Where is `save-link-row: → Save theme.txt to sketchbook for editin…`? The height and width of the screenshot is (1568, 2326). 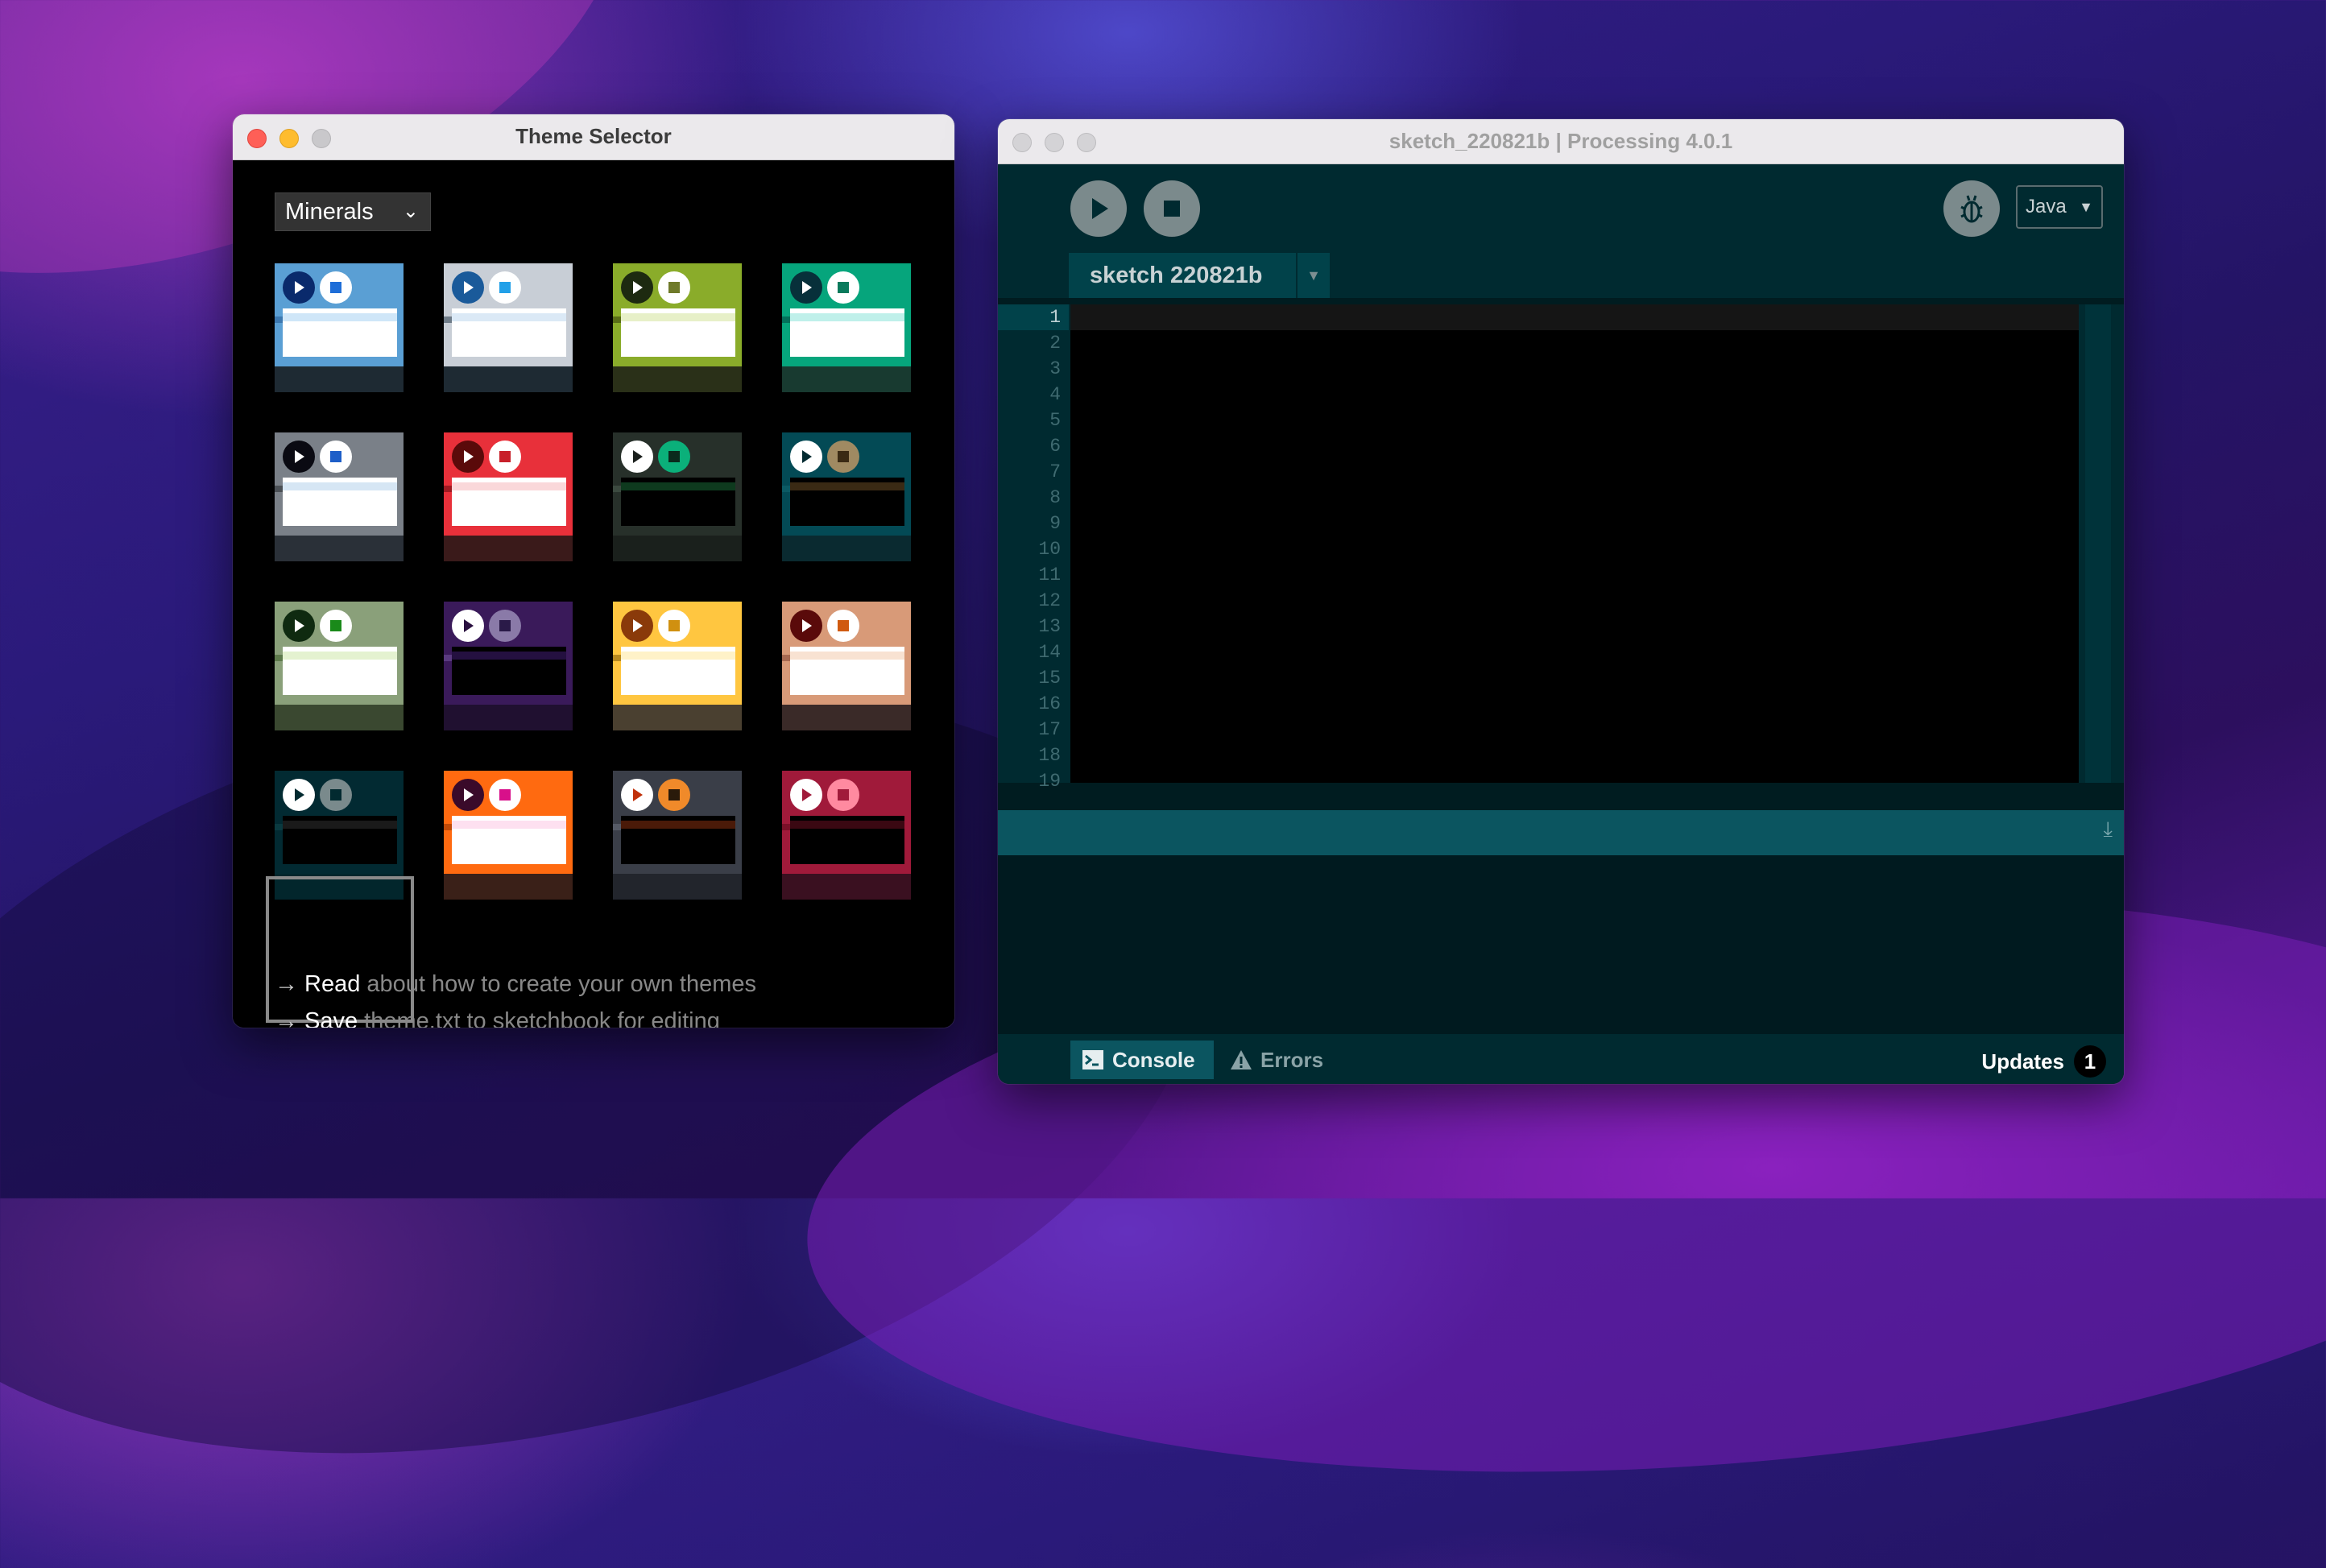
save-link-row: → Save theme.txt to sketchbook for editin… is located at coordinates (515, 1015).